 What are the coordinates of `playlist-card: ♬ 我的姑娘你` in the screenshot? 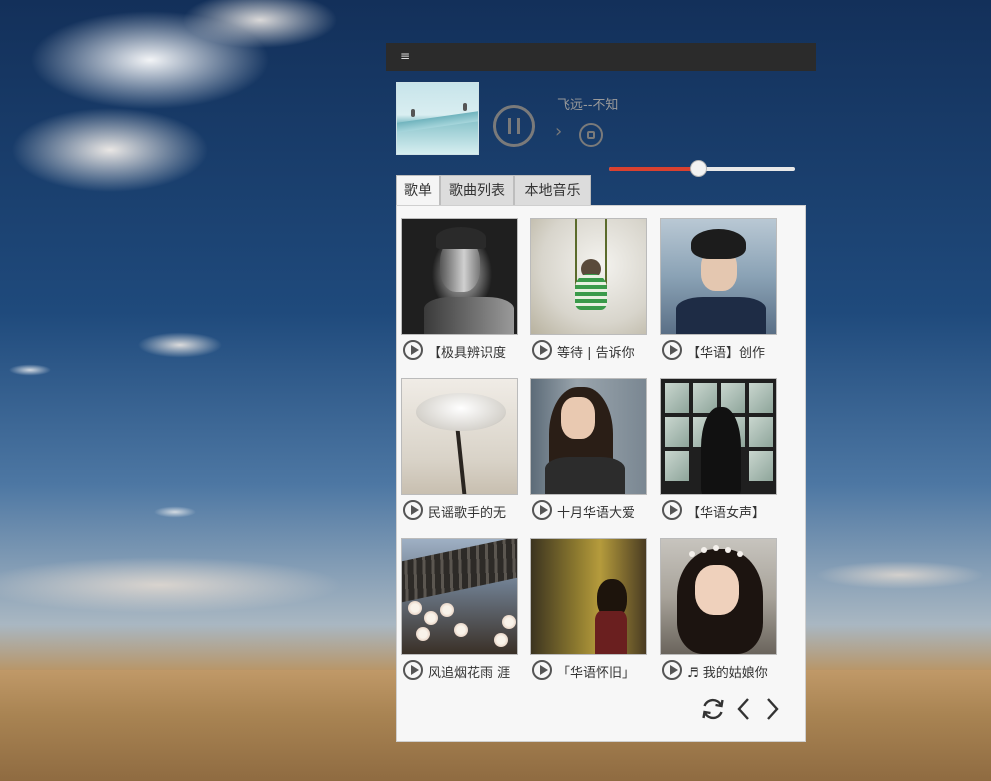 It's located at (723, 606).